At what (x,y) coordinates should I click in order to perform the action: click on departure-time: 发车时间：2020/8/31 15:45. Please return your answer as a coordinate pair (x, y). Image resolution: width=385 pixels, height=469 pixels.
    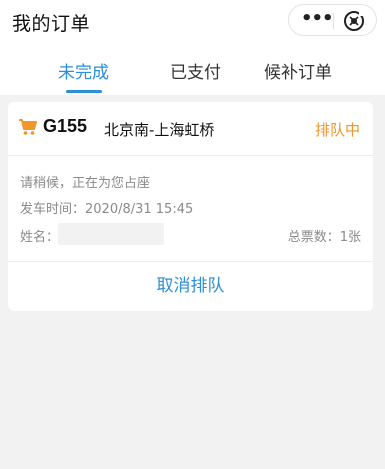
    Looking at the image, I should click on (107, 209).